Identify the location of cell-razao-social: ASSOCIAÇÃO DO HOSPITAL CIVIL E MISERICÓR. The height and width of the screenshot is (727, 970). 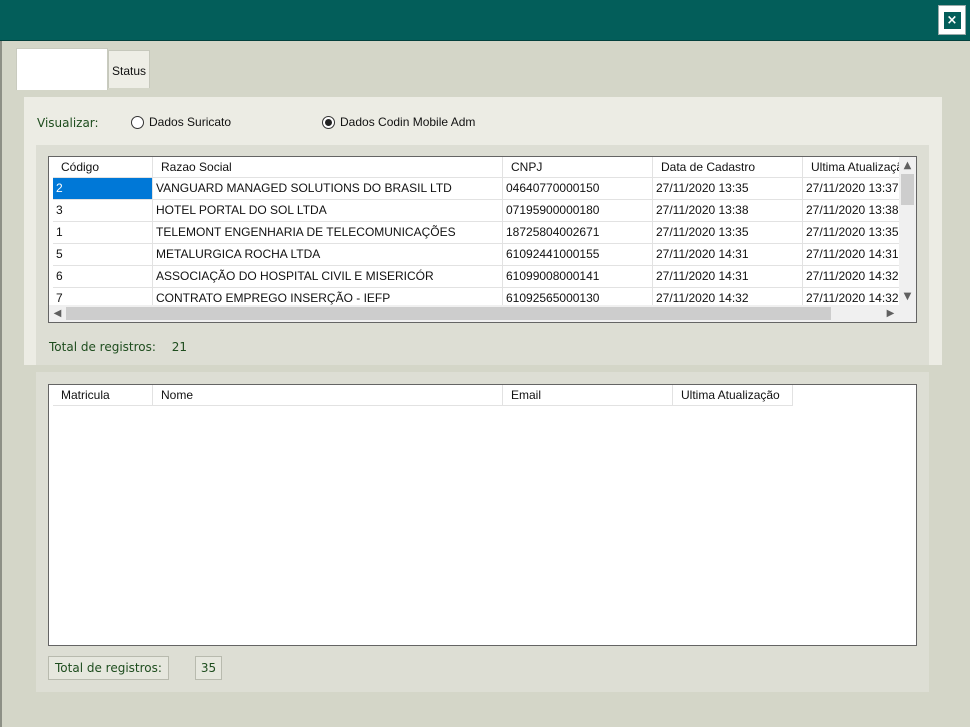
(328, 277).